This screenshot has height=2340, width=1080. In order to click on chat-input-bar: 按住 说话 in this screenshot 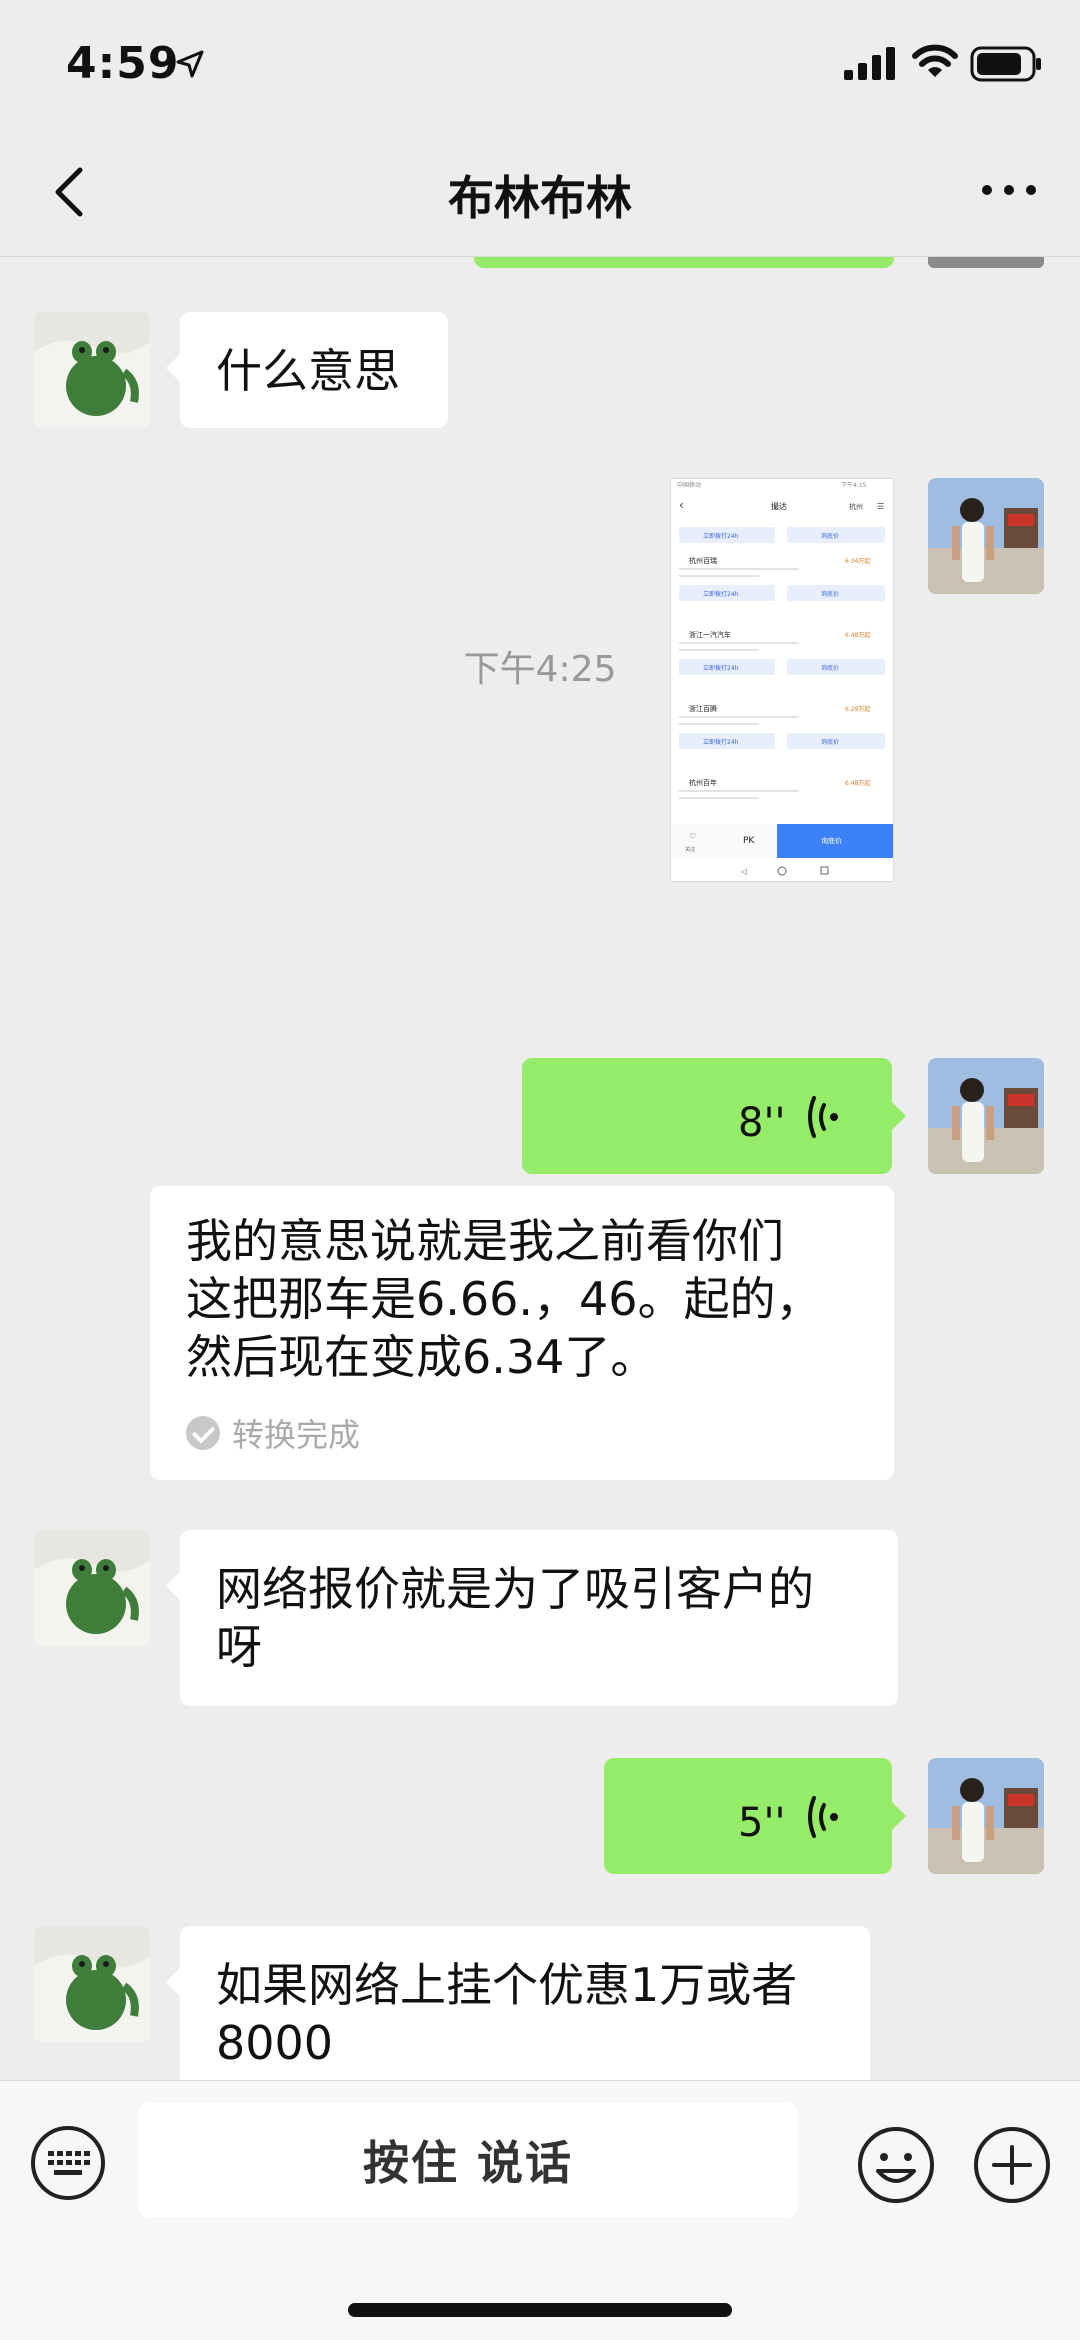, I will do `click(540, 2210)`.